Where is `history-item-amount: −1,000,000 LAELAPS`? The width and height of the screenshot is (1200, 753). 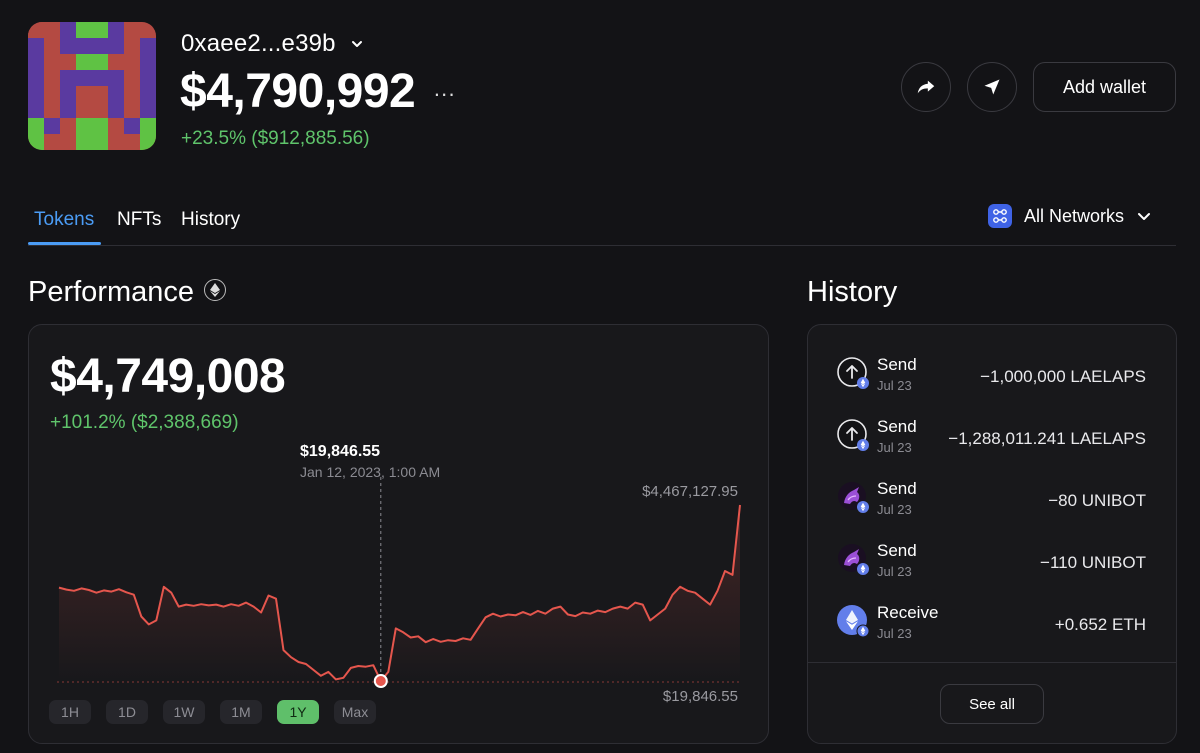
history-item-amount: −1,000,000 LAELAPS is located at coordinates (1063, 376).